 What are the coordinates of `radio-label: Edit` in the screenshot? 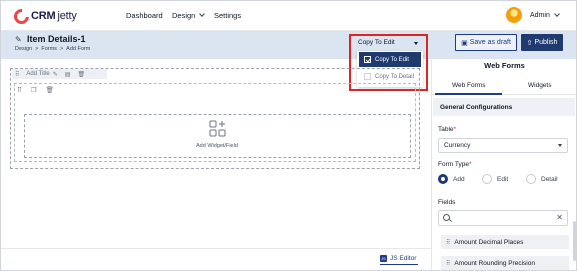 It's located at (503, 179).